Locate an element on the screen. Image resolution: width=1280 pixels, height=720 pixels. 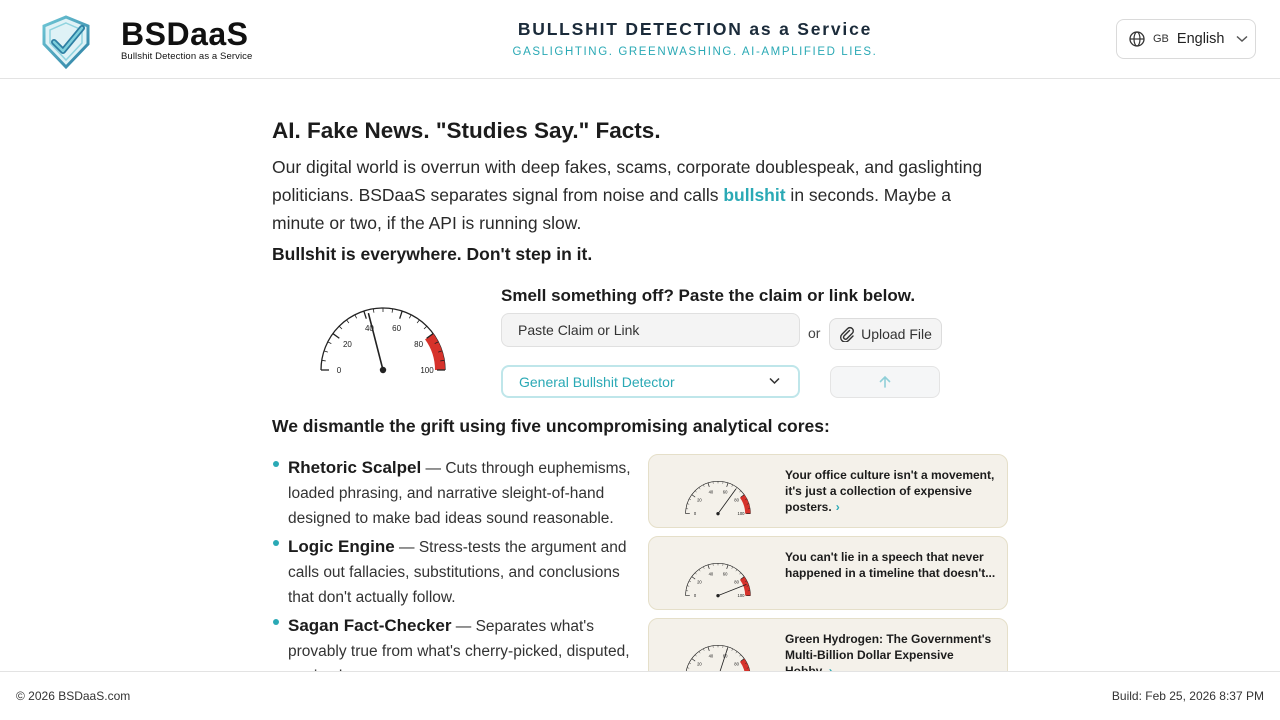
paperclip-icon is located at coordinates (847, 334).